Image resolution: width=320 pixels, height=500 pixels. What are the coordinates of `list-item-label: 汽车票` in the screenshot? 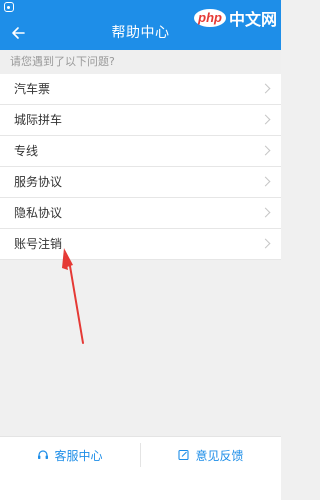 It's located at (32, 89).